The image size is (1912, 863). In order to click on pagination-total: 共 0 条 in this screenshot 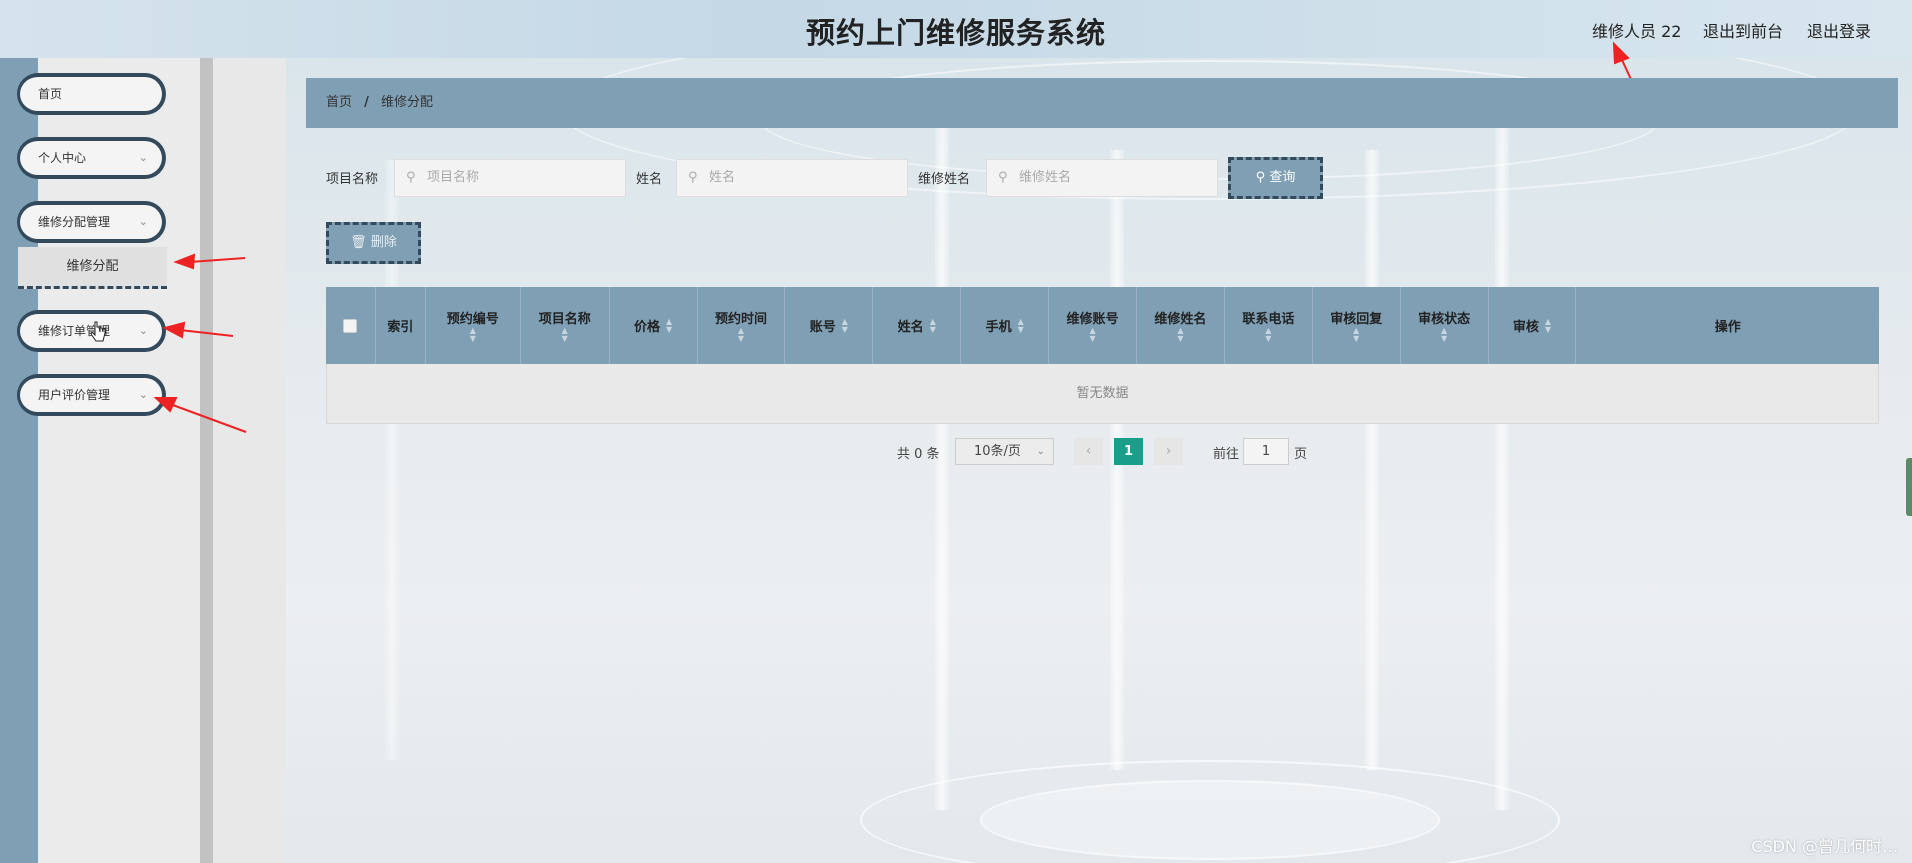, I will do `click(918, 454)`.